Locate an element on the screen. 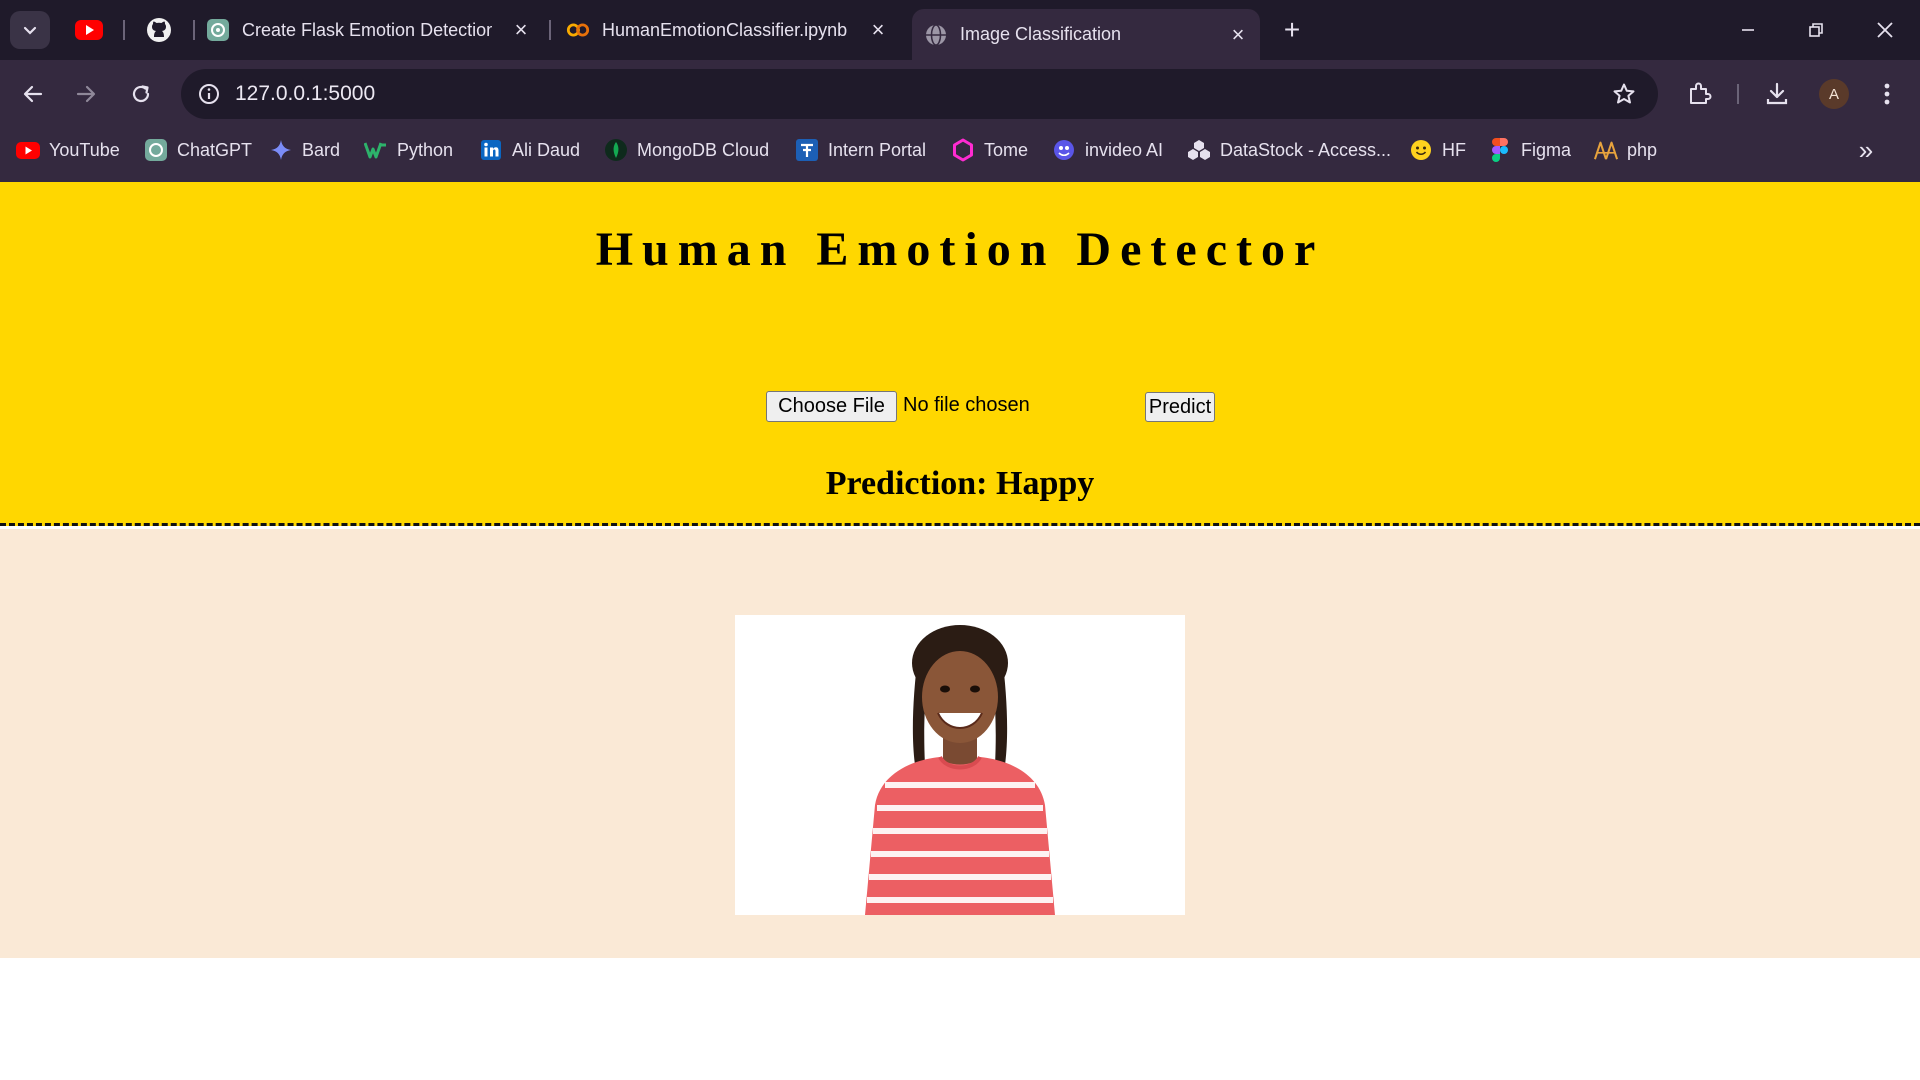 Image resolution: width=1920 pixels, height=1080 pixels. menu-button is located at coordinates (1887, 94).